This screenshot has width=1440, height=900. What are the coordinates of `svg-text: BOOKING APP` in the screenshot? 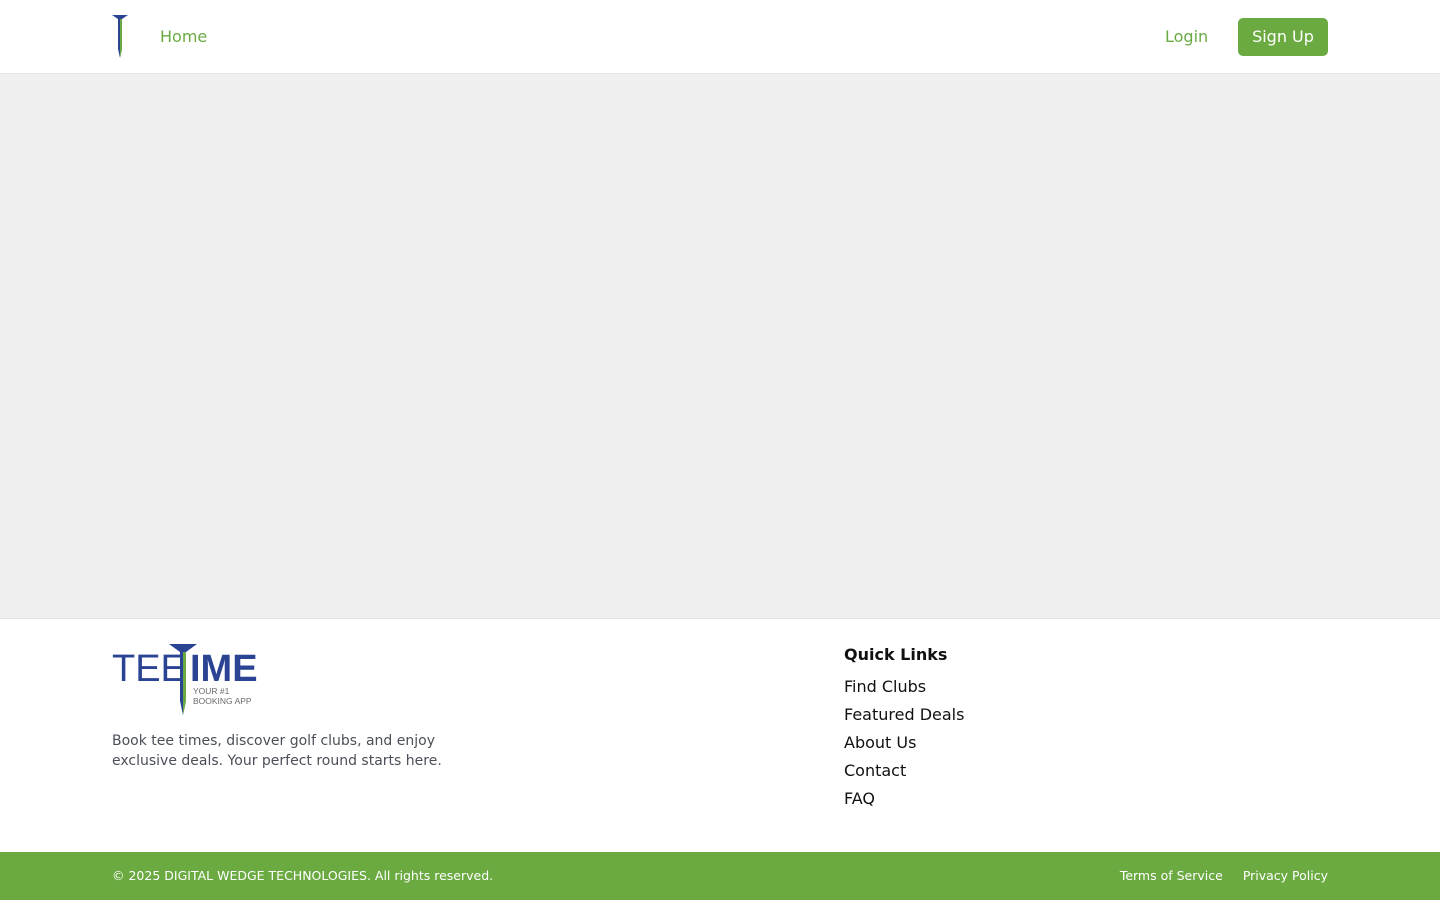 It's located at (222, 701).